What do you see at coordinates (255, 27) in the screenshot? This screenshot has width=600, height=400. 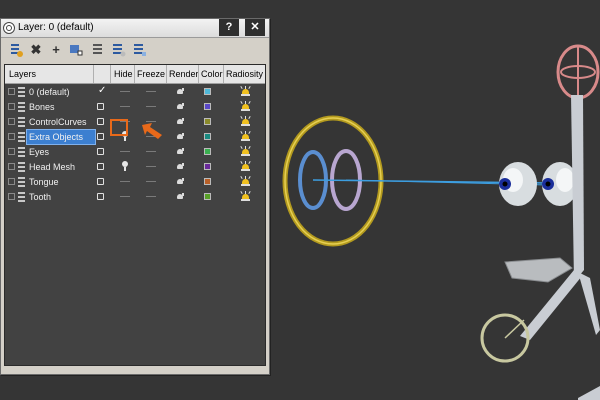 I see `close-button: ✕` at bounding box center [255, 27].